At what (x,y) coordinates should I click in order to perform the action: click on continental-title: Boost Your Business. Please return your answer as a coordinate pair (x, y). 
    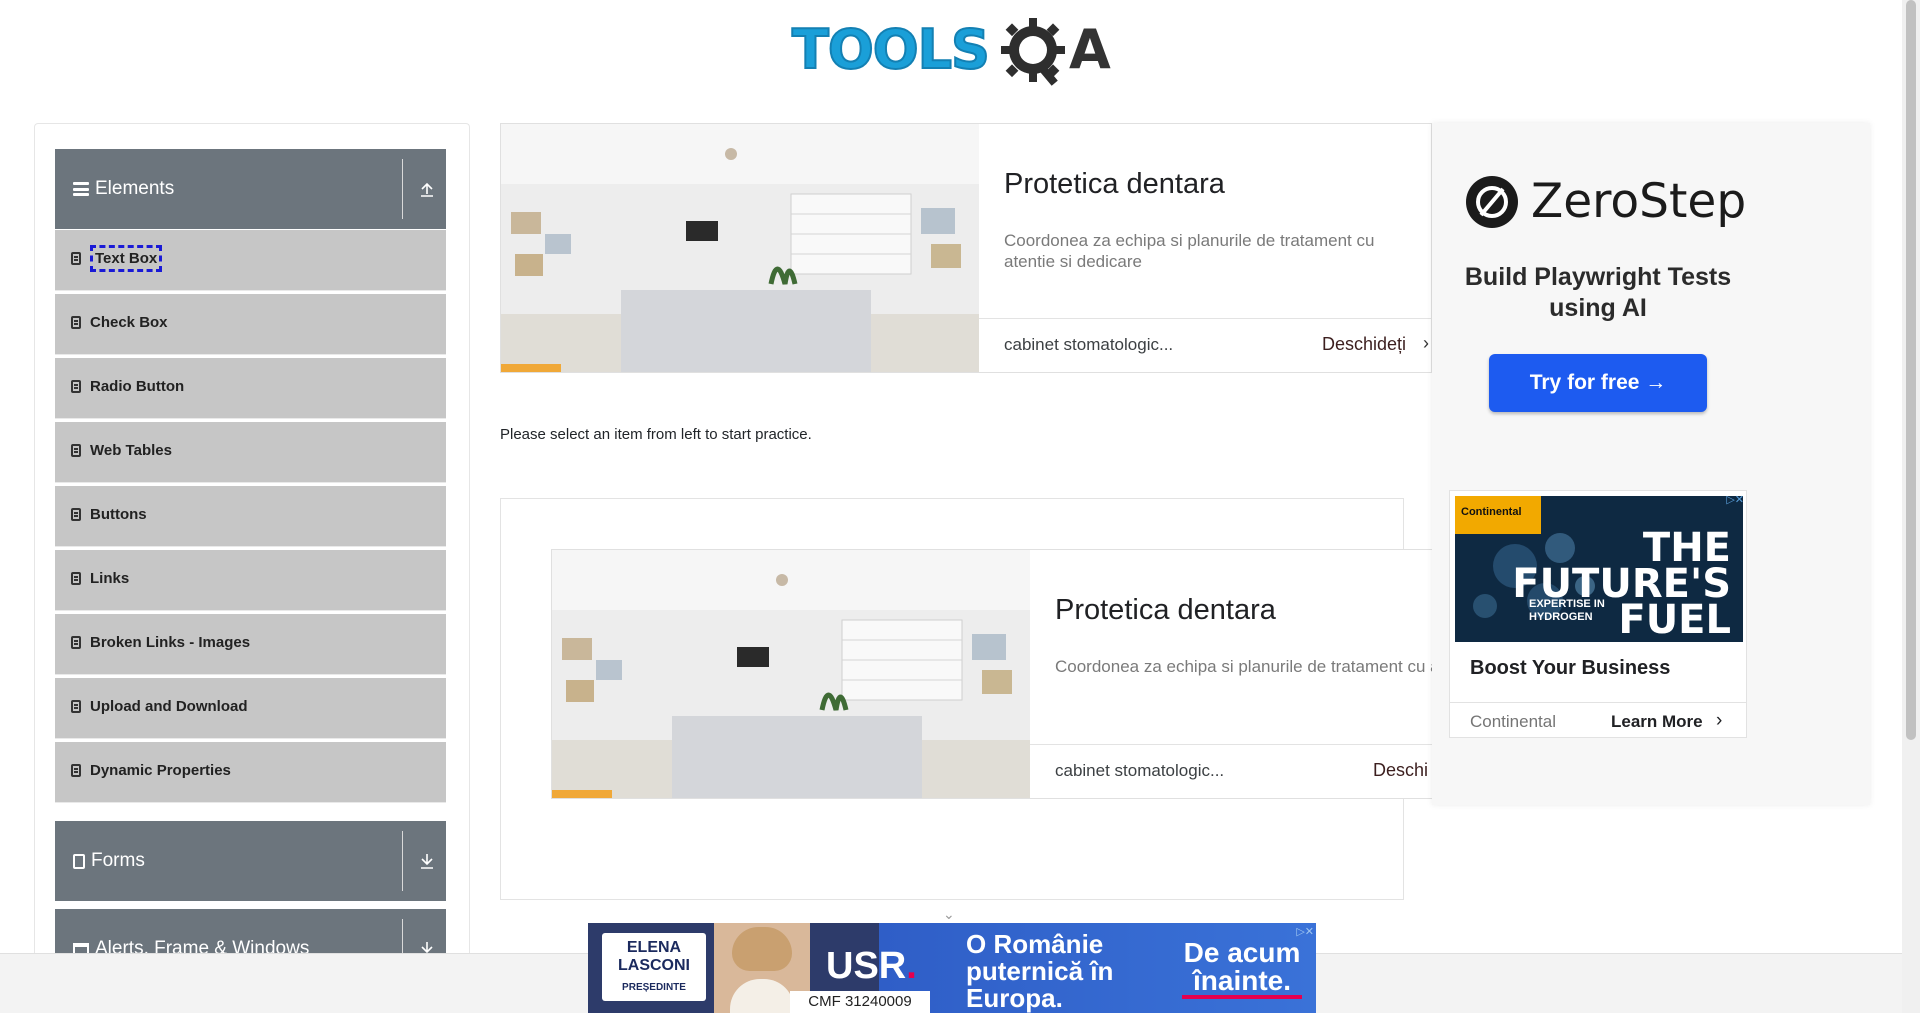
    Looking at the image, I should click on (1570, 668).